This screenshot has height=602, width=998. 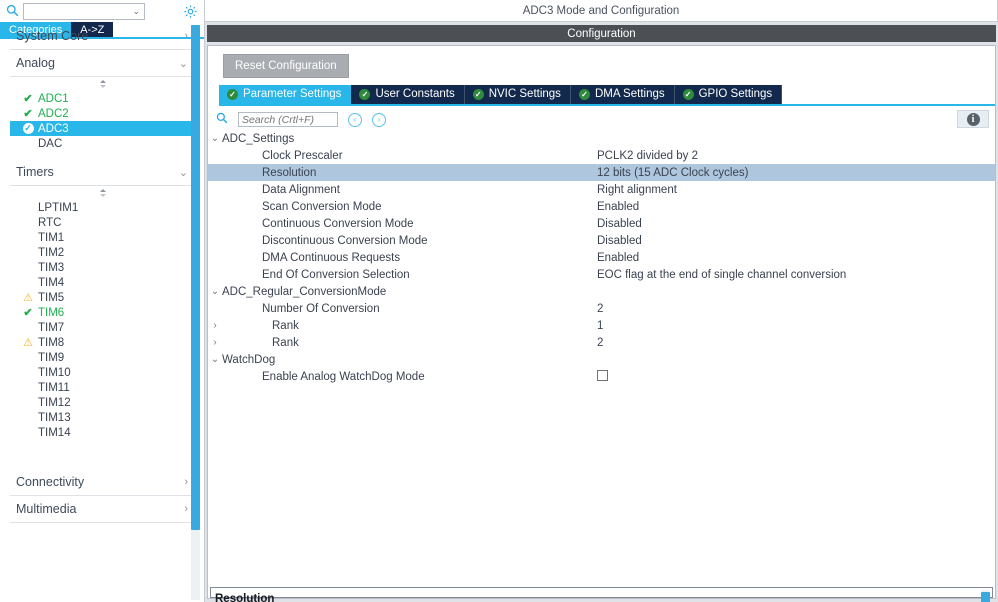 I want to click on search-input, so click(x=288, y=119).